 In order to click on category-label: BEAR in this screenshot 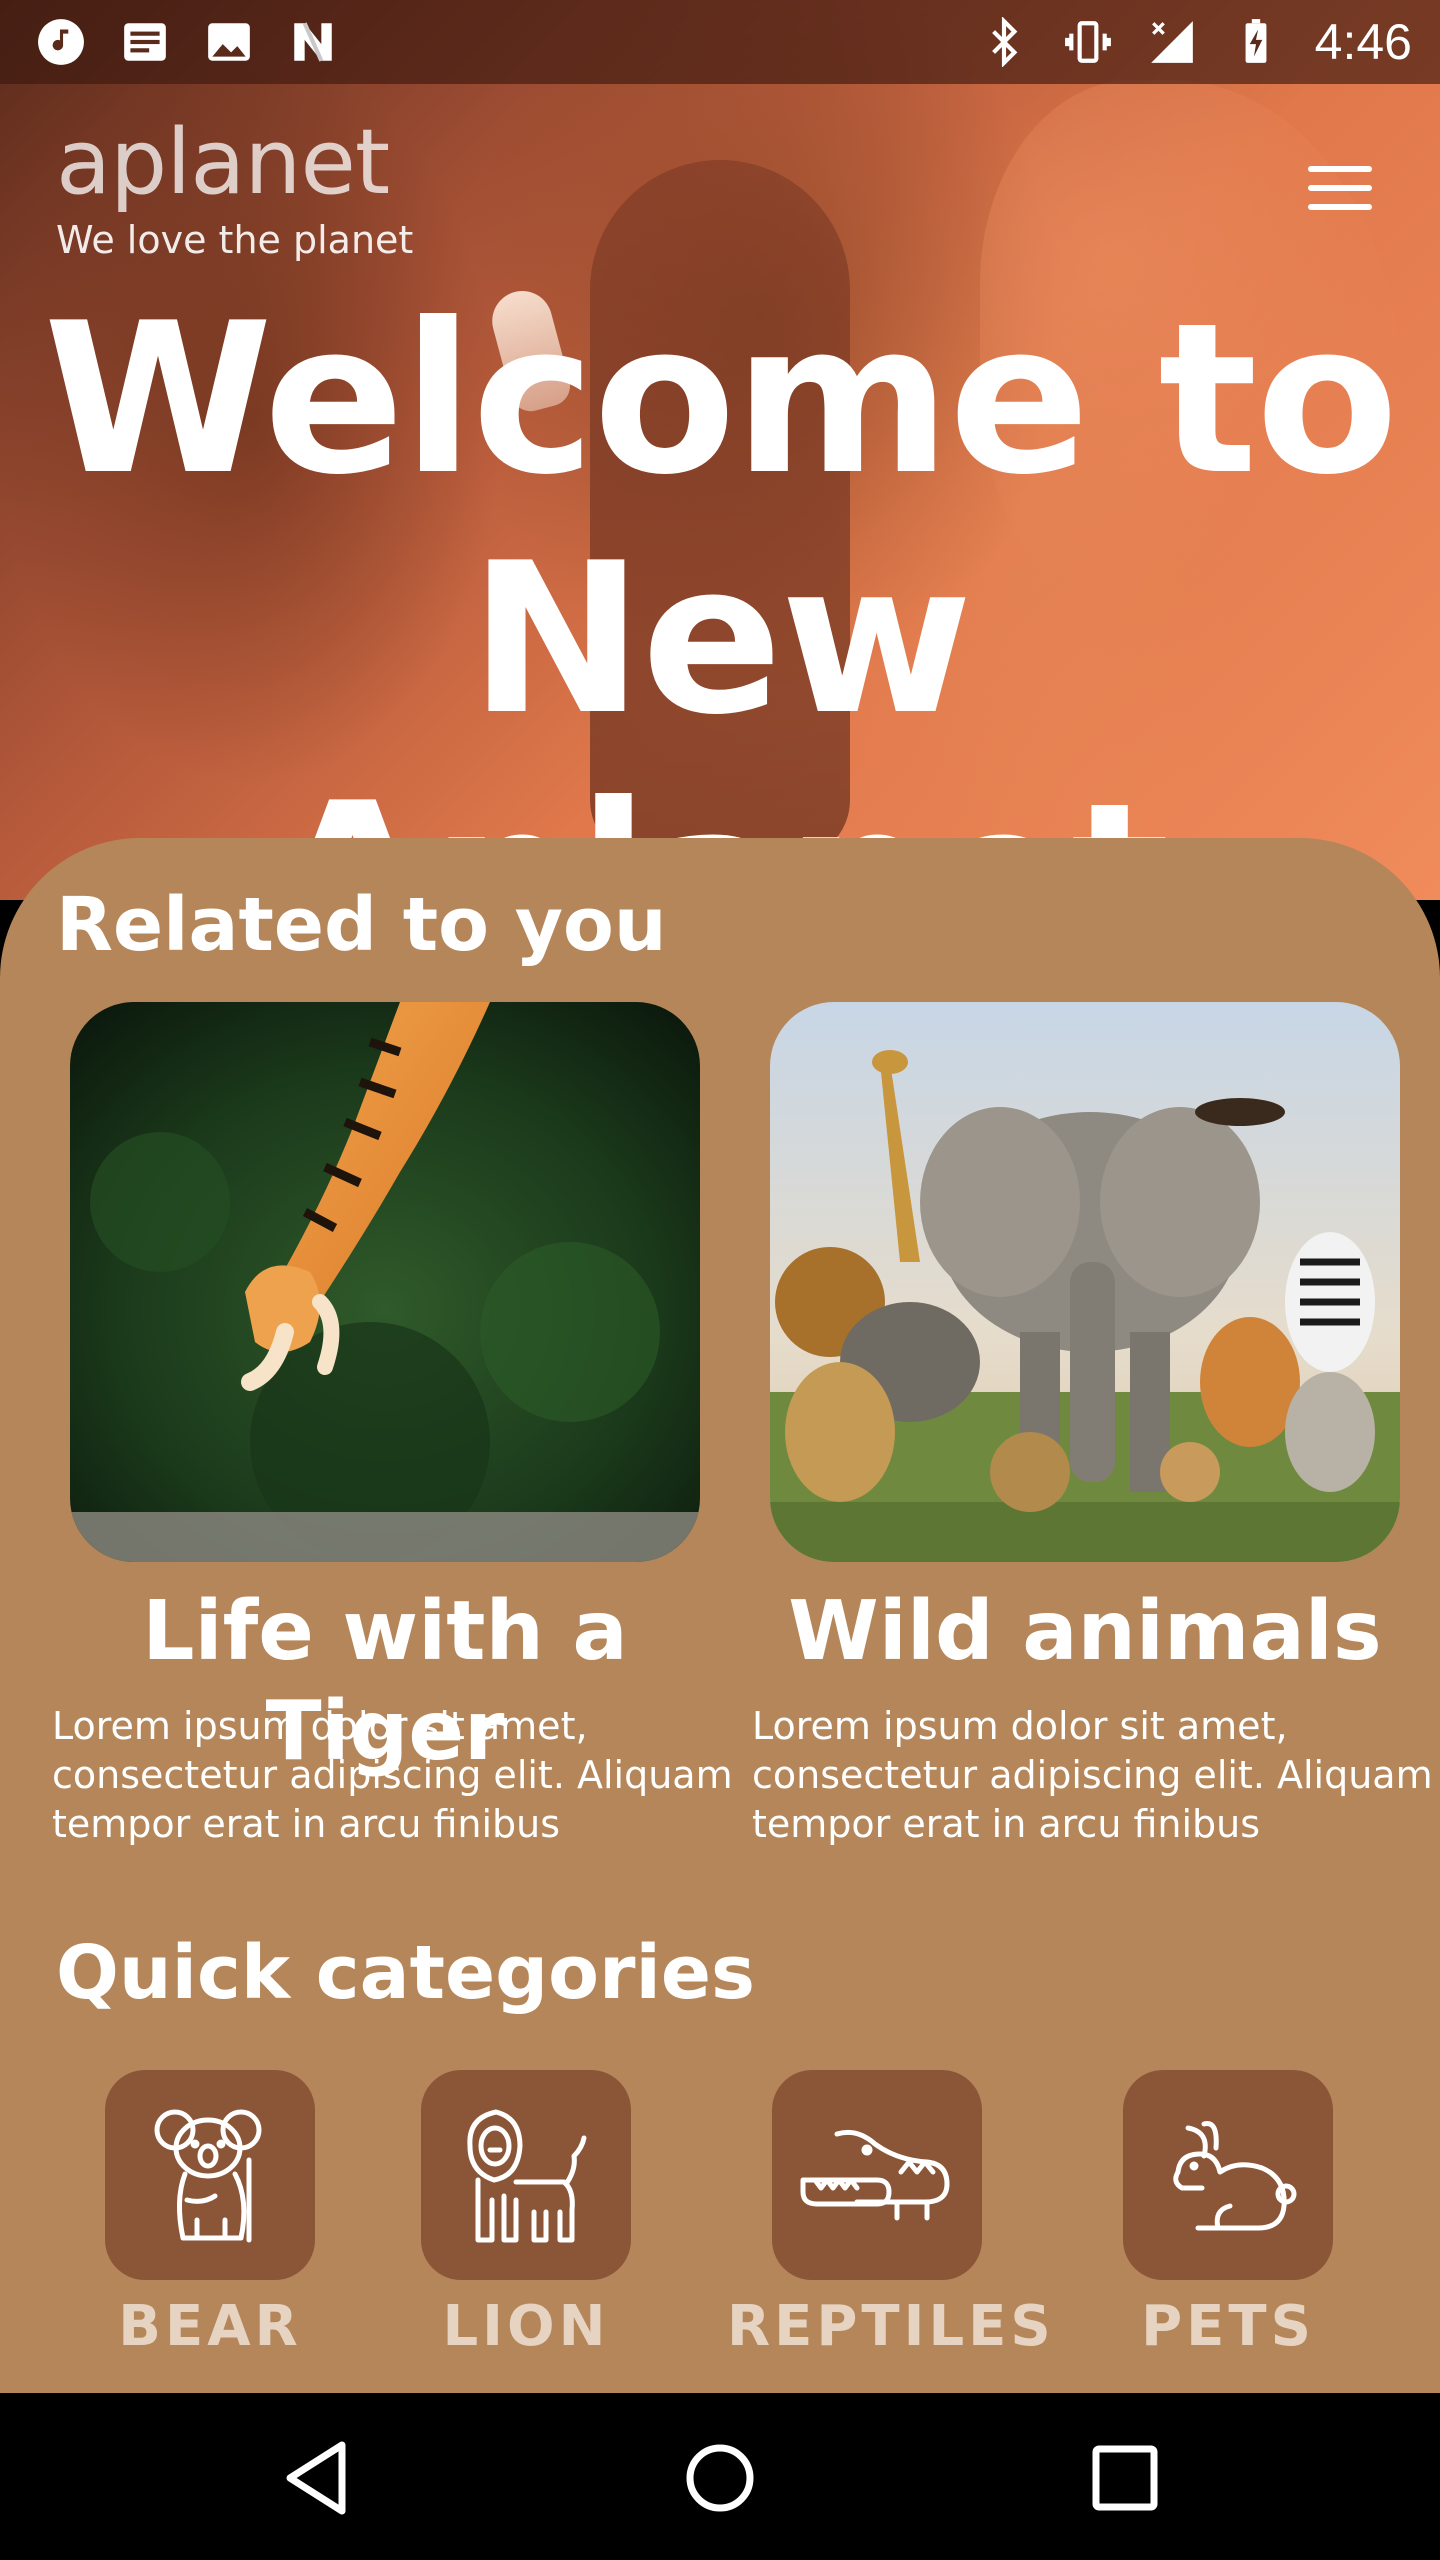, I will do `click(210, 2326)`.